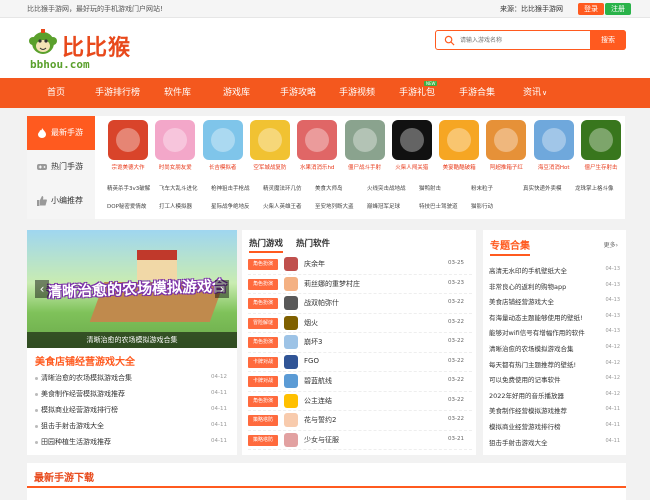 The image size is (650, 500). I want to click on topic-item: 有海量动态主题能够使用的壁纸! 04-13, so click(554, 317).